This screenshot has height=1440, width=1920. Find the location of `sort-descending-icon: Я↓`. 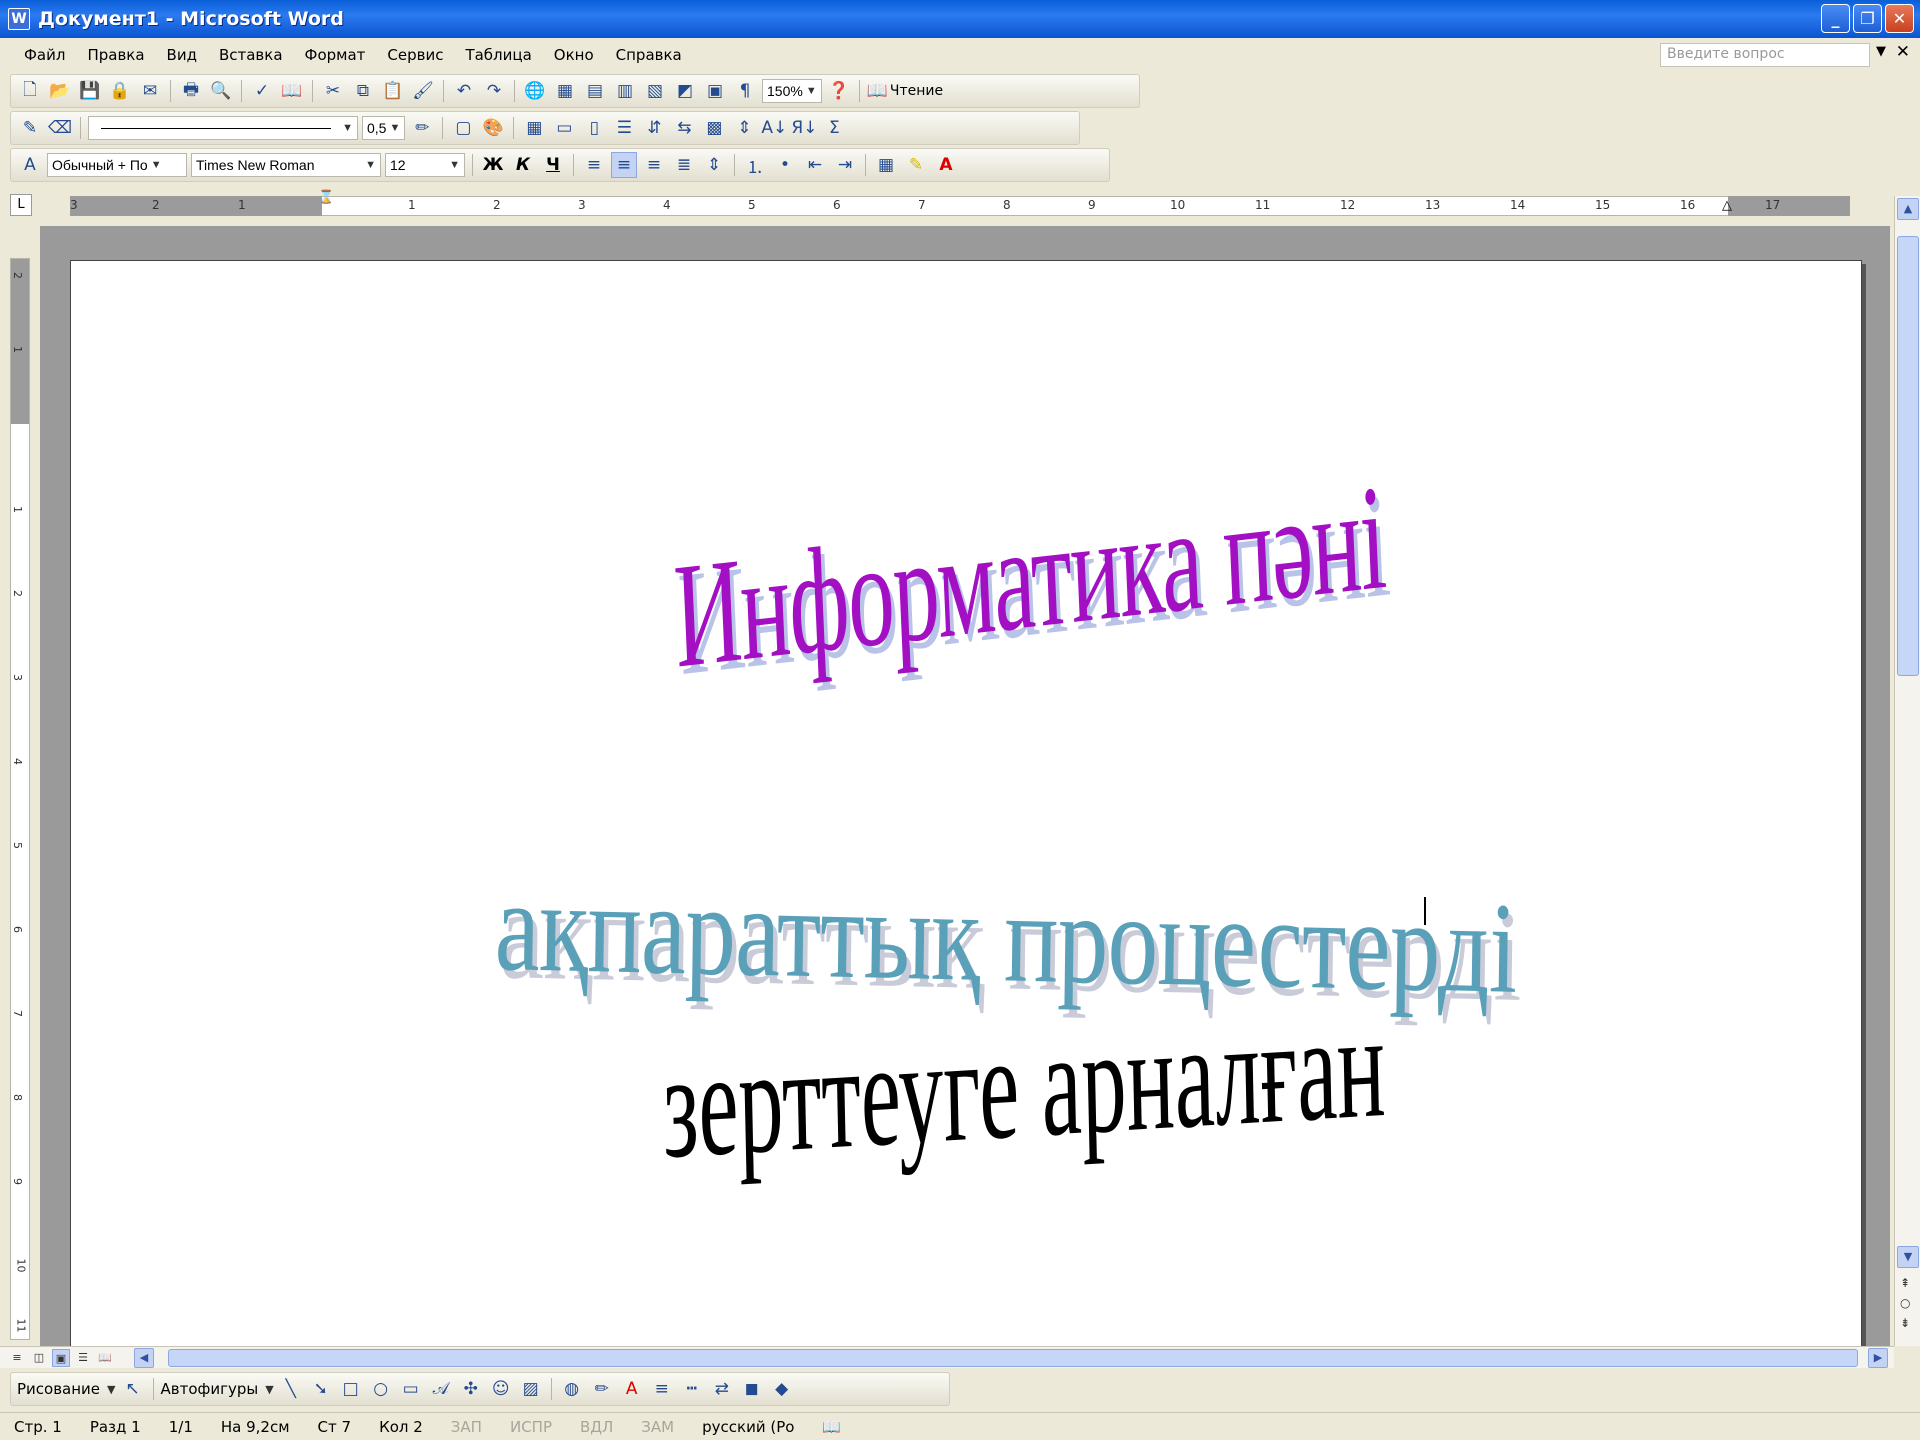

sort-descending-icon: Я↓ is located at coordinates (804, 128).